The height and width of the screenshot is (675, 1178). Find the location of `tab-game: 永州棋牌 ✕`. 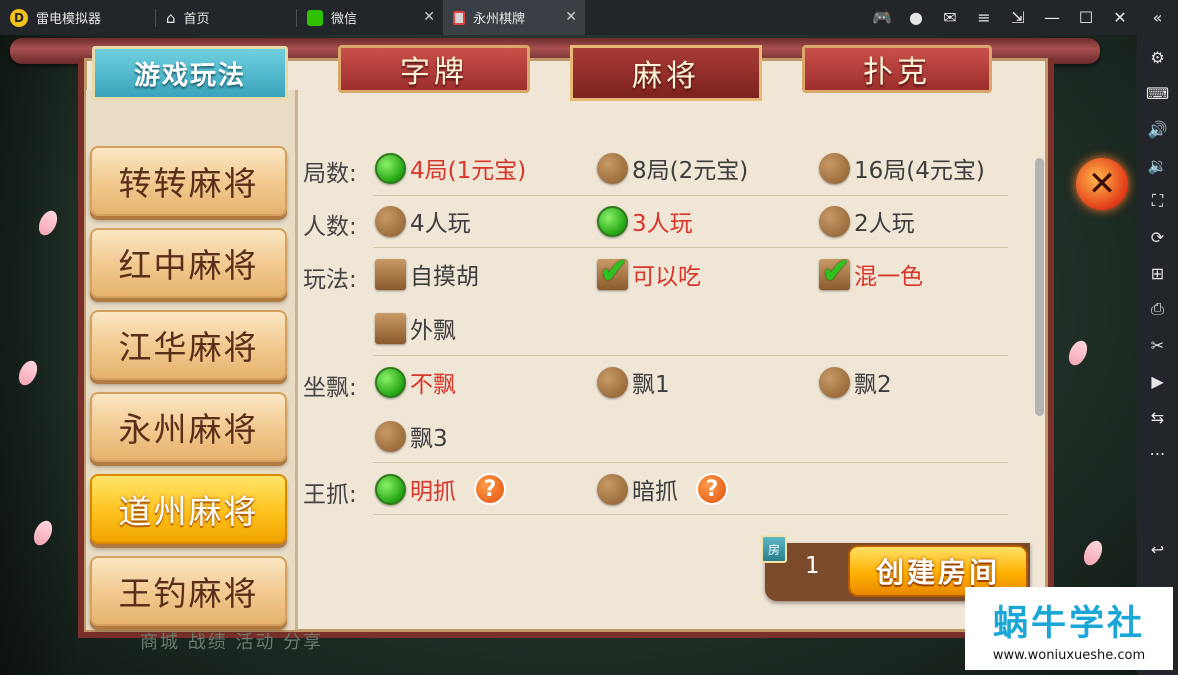

tab-game: 永州棋牌 ✕ is located at coordinates (514, 17).